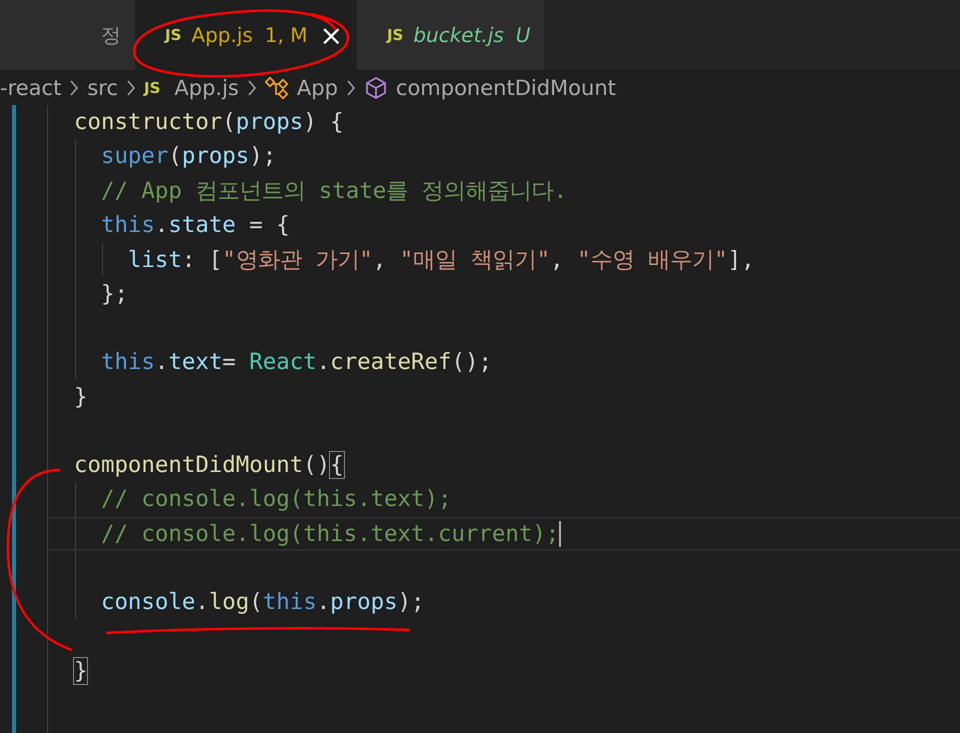 The height and width of the screenshot is (733, 960). I want to click on breadcrumb-item: App, so click(317, 88).